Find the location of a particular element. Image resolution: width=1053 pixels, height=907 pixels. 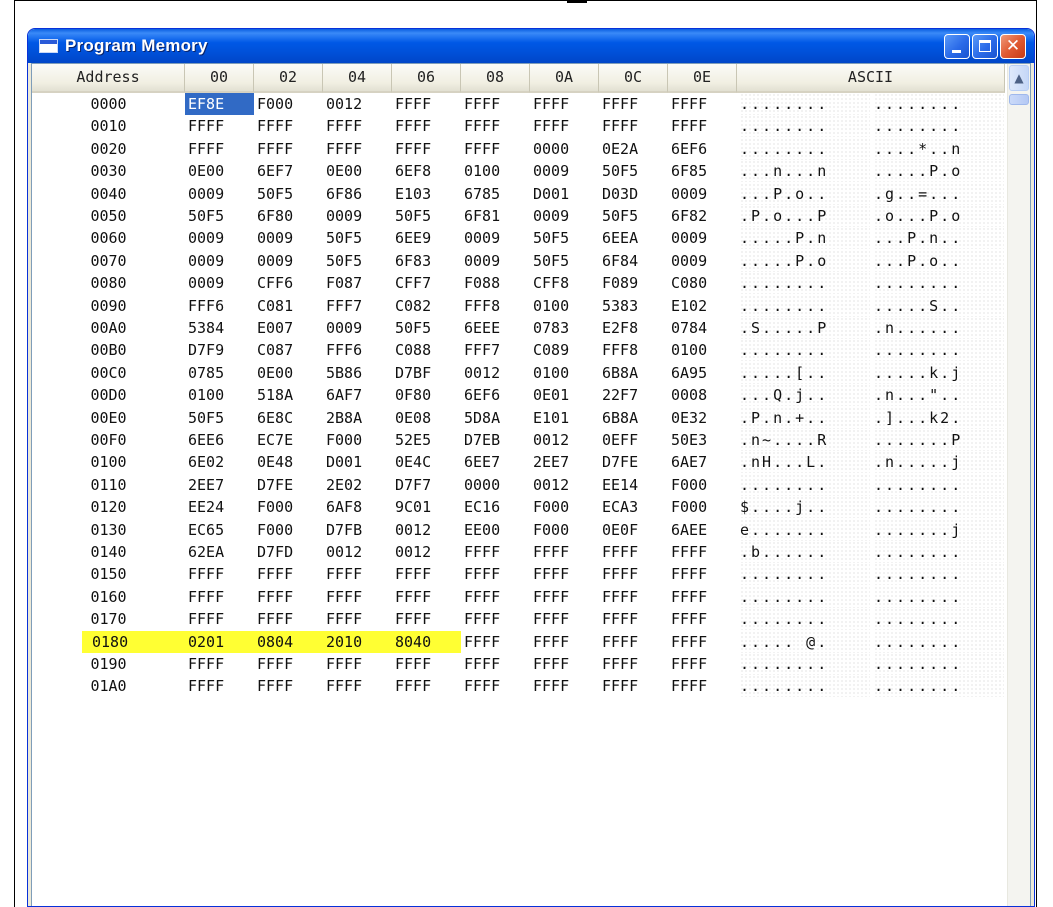

memory-word-cell: D7FD is located at coordinates (288, 552).